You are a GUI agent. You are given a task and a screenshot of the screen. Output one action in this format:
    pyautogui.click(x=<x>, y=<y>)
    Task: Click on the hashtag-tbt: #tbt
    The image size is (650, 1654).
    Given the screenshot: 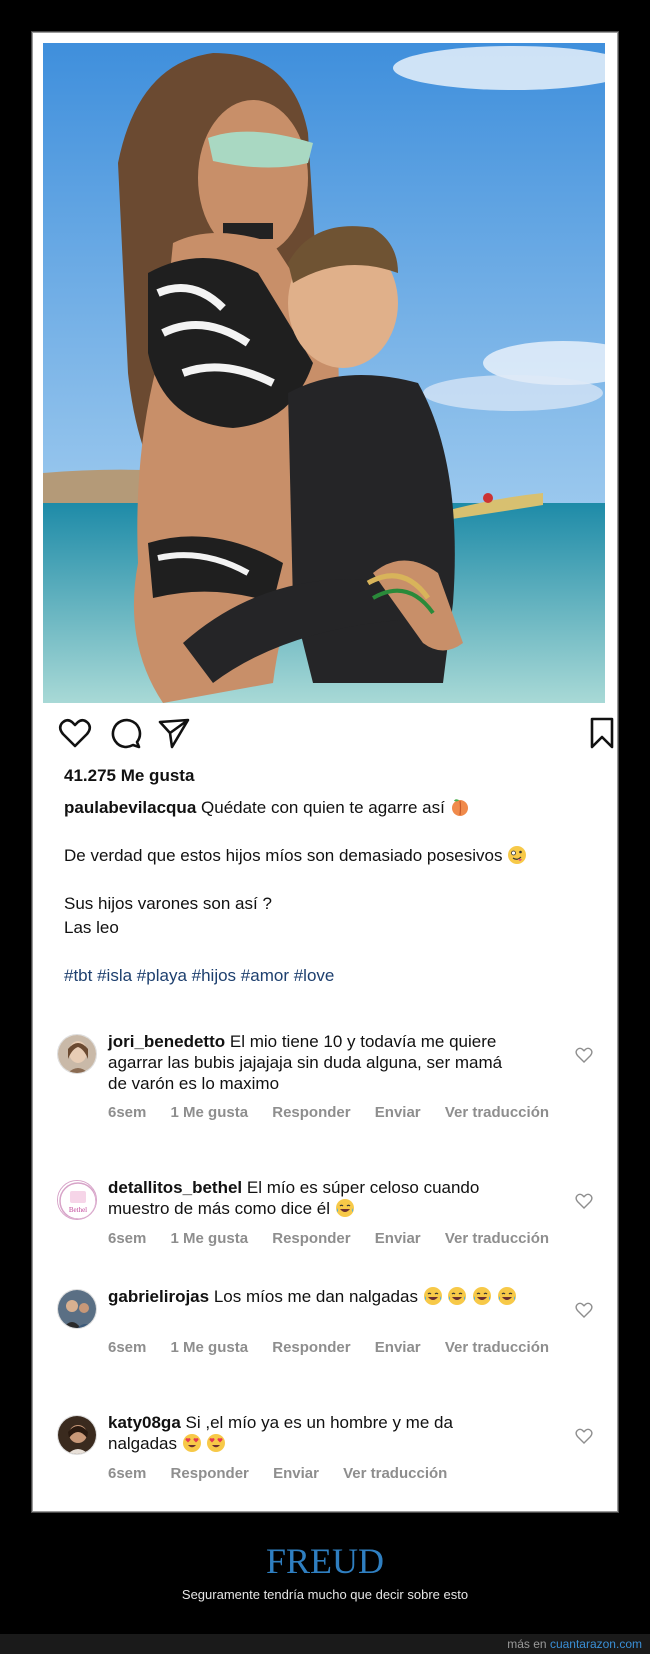 What is the action you would take?
    pyautogui.click(x=78, y=975)
    